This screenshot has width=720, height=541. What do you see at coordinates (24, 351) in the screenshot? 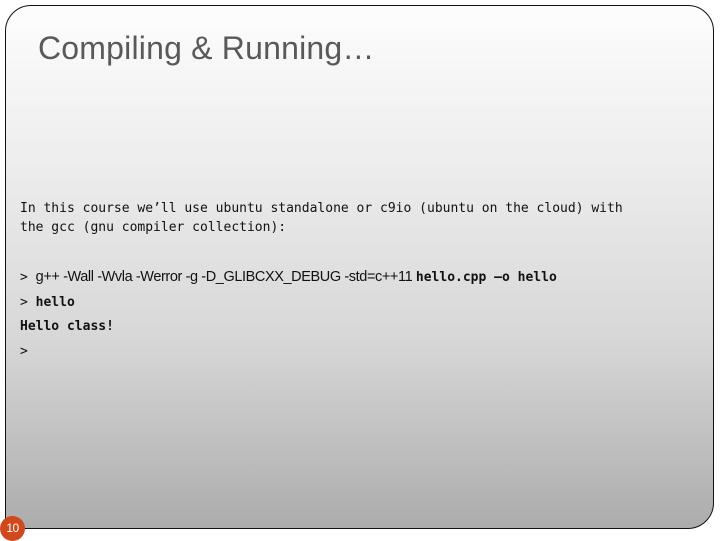
I see `terminal-final-prompt: >` at bounding box center [24, 351].